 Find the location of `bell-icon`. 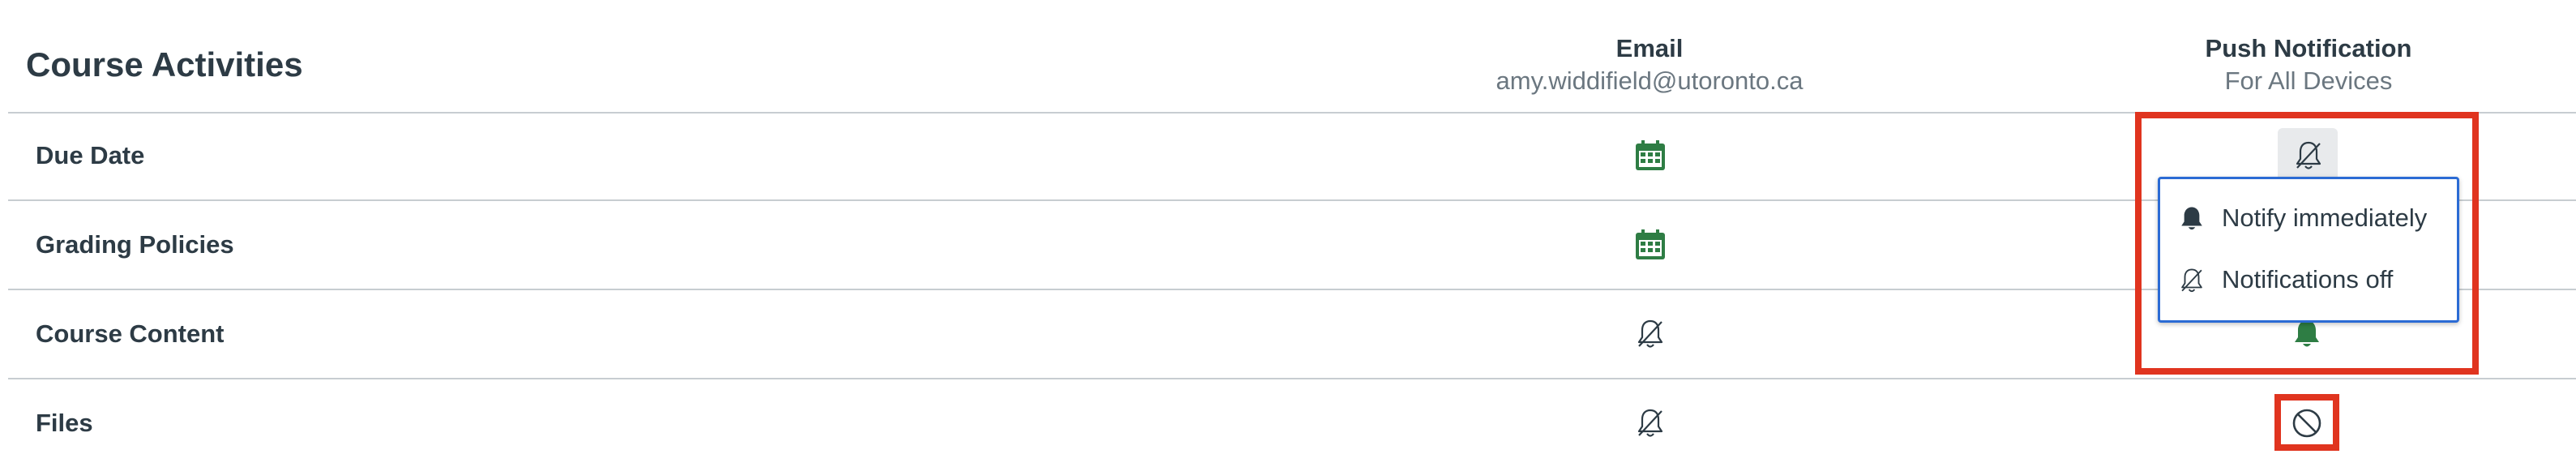

bell-icon is located at coordinates (2192, 219).